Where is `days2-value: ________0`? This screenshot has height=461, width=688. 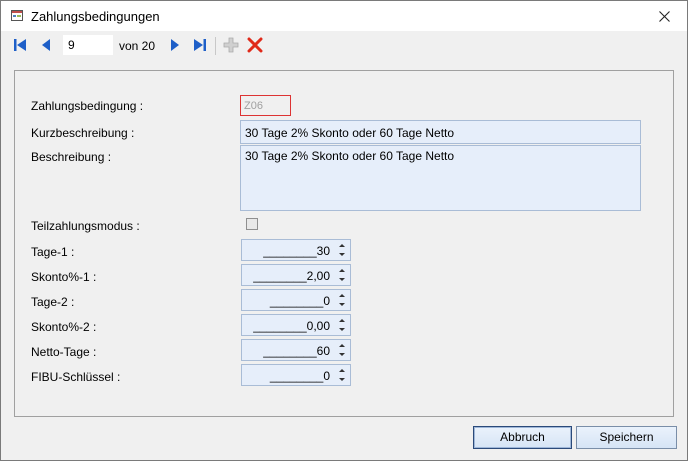 days2-value: ________0 is located at coordinates (299, 301).